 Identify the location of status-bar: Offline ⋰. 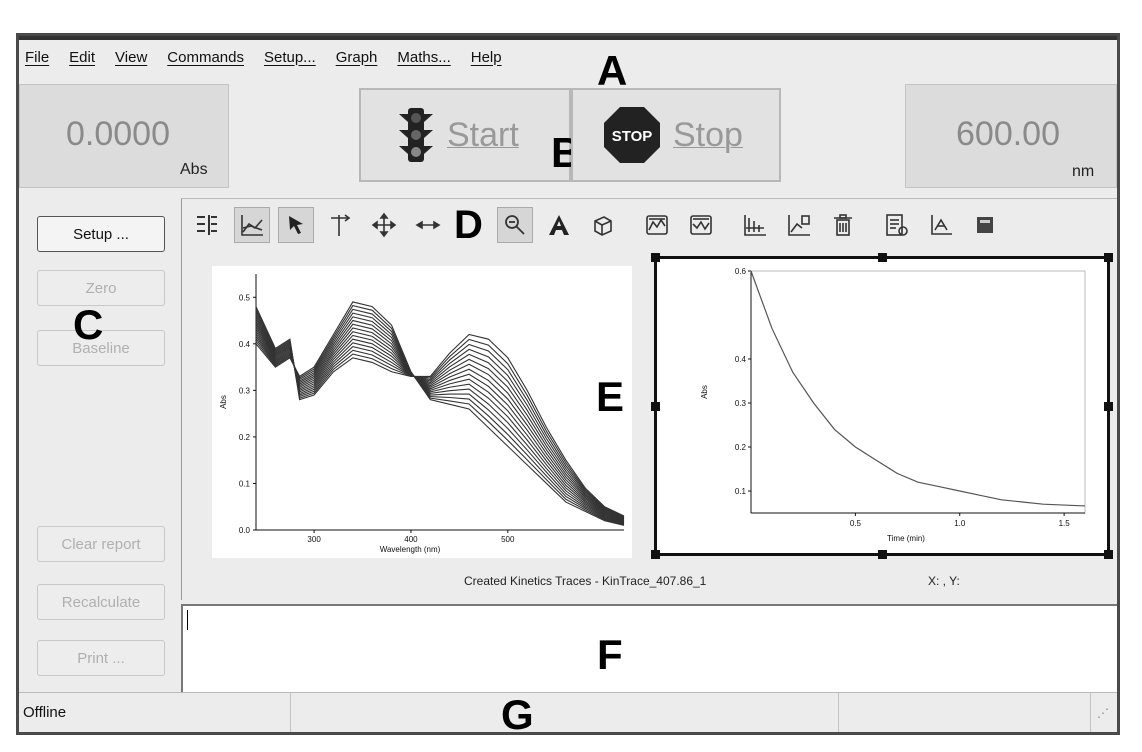
(568, 712).